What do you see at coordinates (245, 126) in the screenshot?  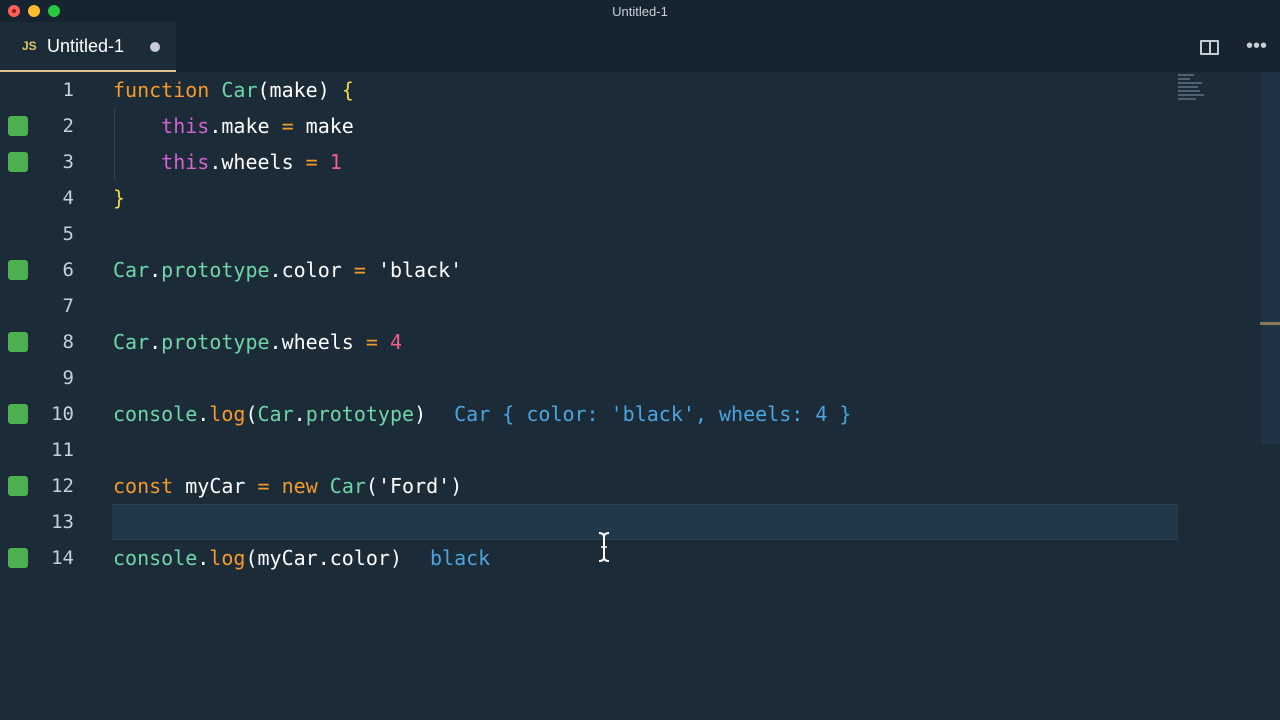 I see `code-token: .make` at bounding box center [245, 126].